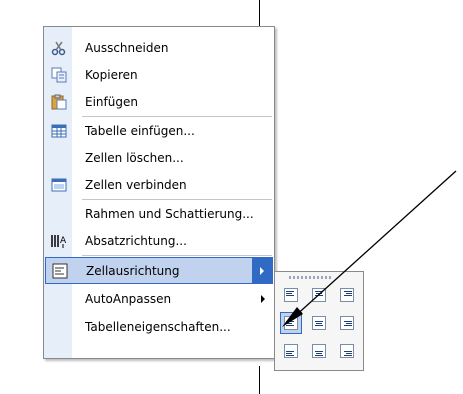 This screenshot has width=463, height=394. I want to click on align-middle-right-icon, so click(347, 323).